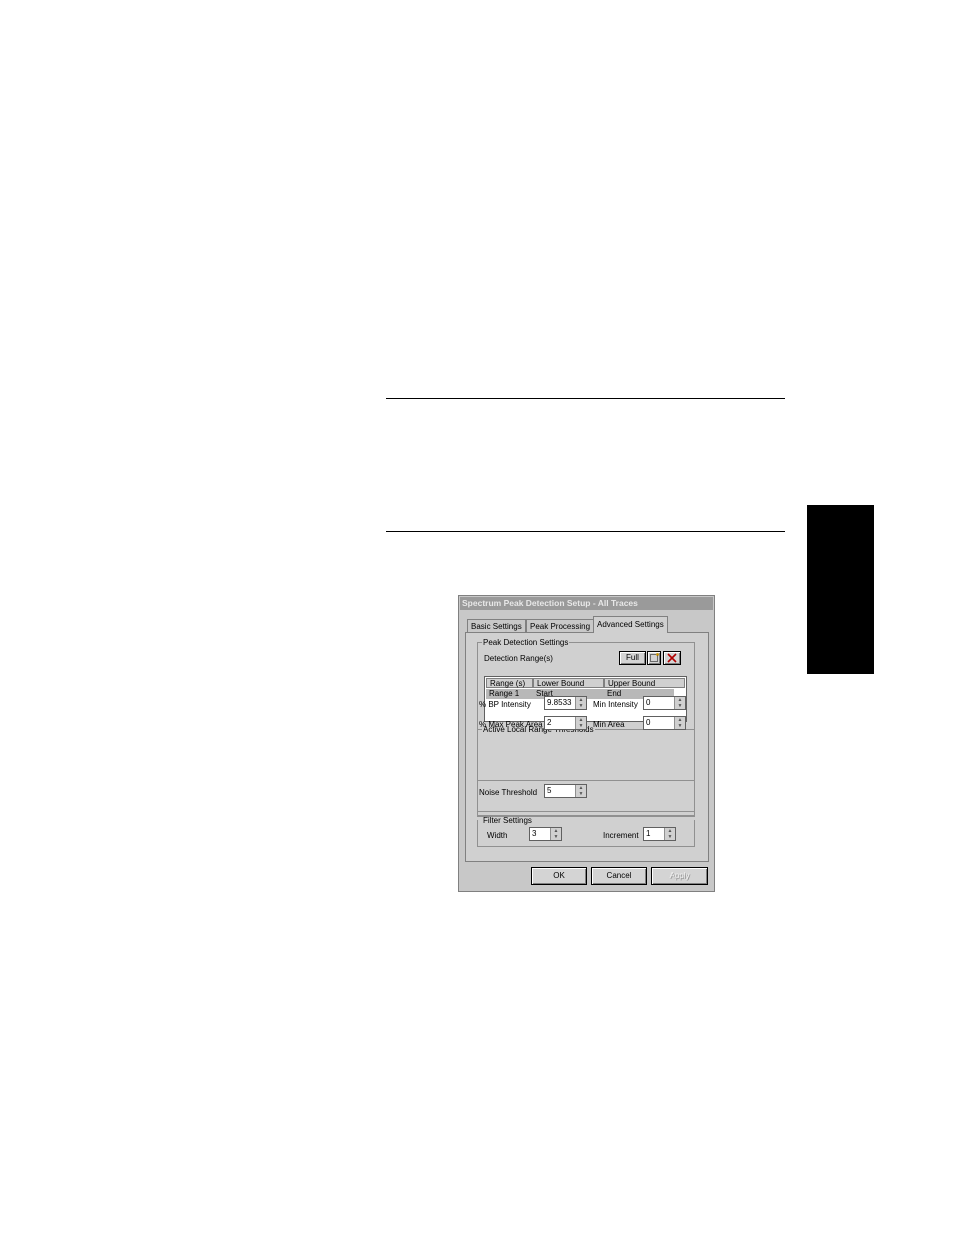  Describe the element at coordinates (580, 703) in the screenshot. I see `bp-intensity-arrows: ▲ ▼` at that location.